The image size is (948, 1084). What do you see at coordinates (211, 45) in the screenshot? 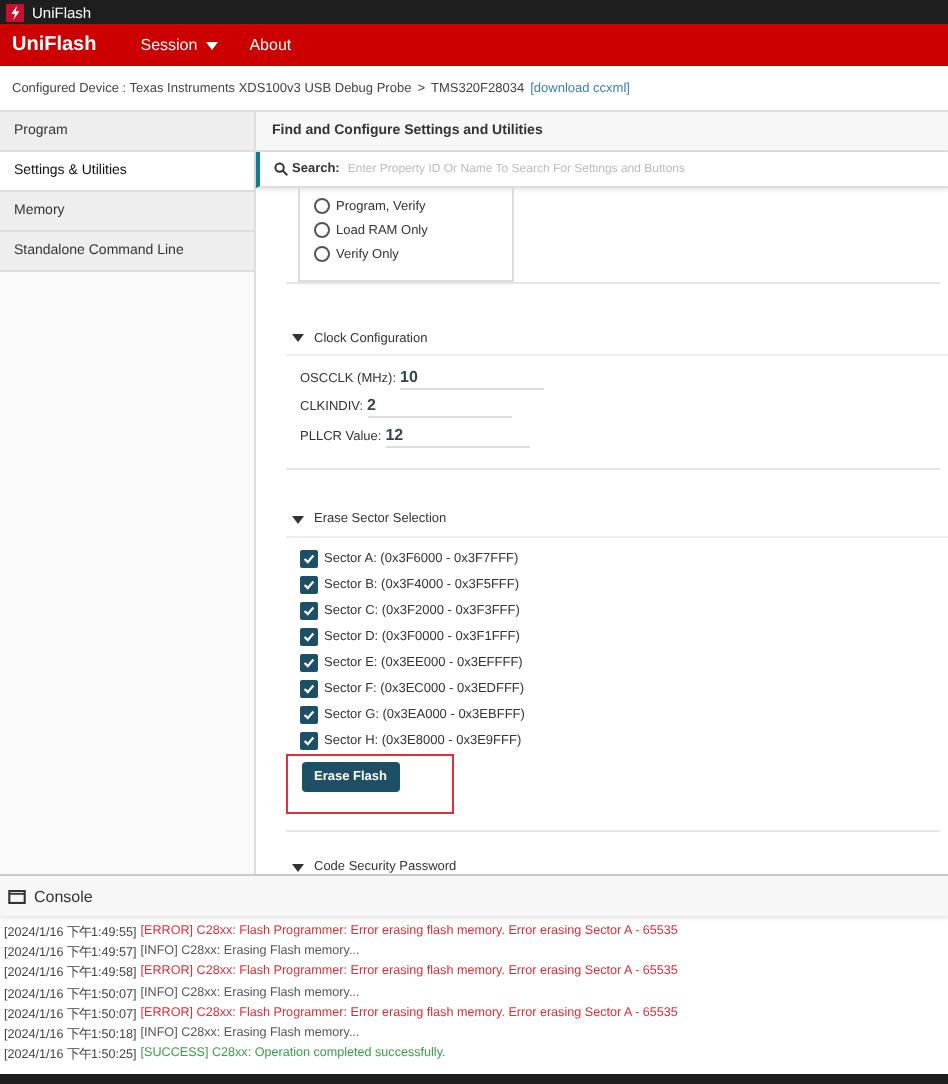
I see `caret-icon` at bounding box center [211, 45].